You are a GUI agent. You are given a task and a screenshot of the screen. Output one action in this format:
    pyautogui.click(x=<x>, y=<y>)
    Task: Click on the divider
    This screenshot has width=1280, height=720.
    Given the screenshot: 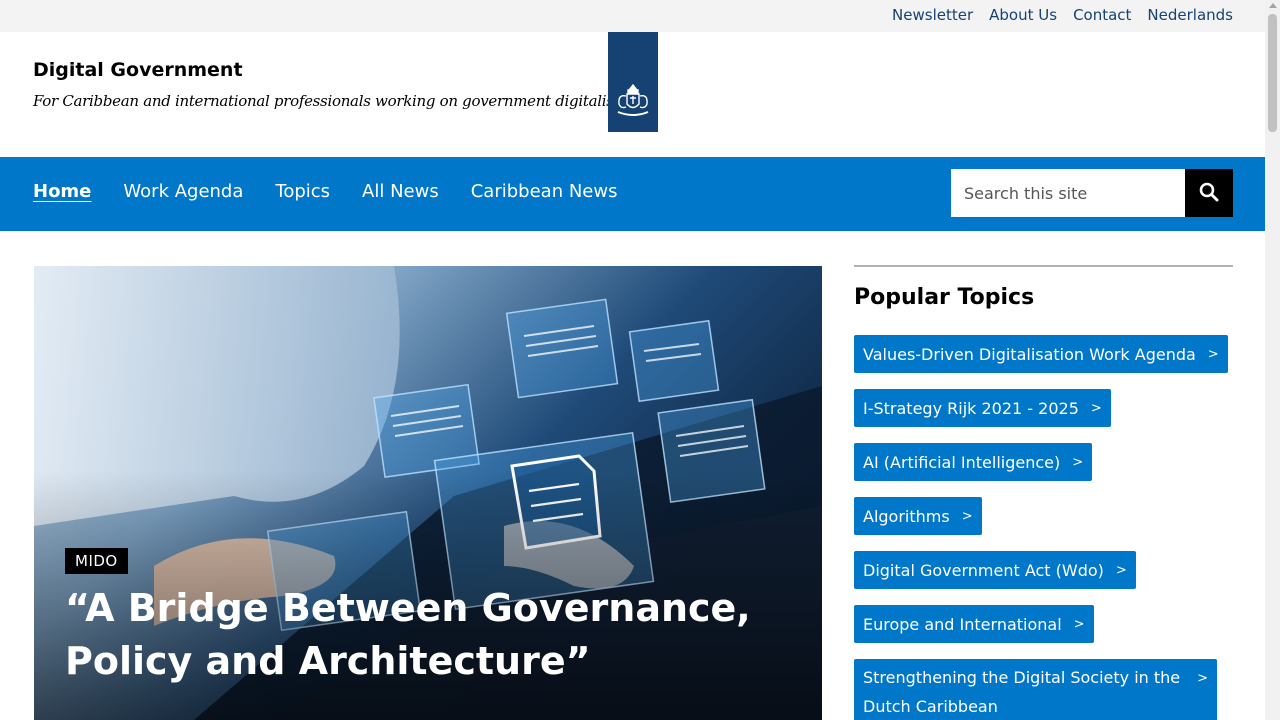 What is the action you would take?
    pyautogui.click(x=1043, y=266)
    